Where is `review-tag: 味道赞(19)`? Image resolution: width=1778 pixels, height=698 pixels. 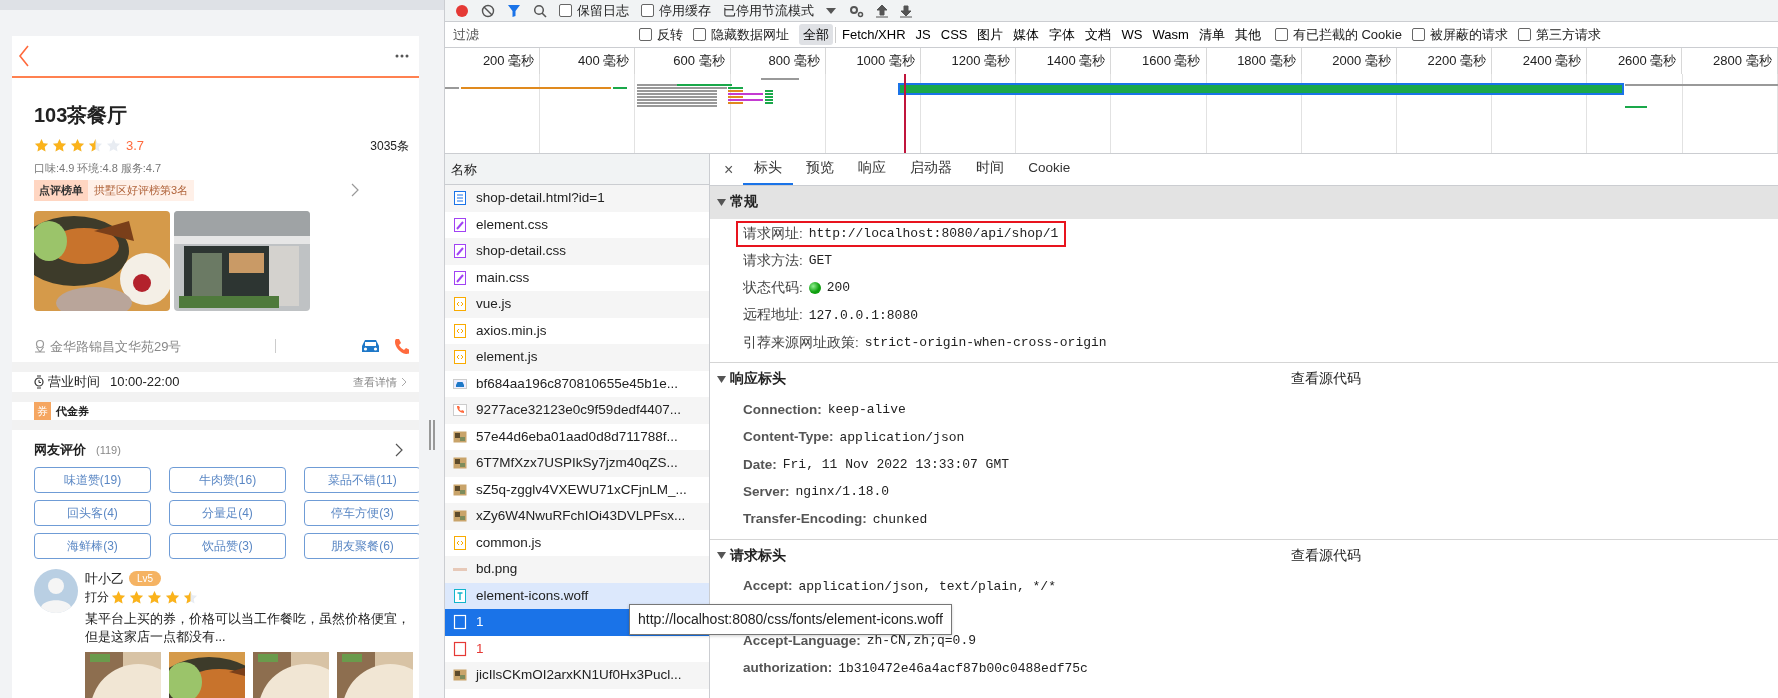
review-tag: 味道赞(19) is located at coordinates (92, 479).